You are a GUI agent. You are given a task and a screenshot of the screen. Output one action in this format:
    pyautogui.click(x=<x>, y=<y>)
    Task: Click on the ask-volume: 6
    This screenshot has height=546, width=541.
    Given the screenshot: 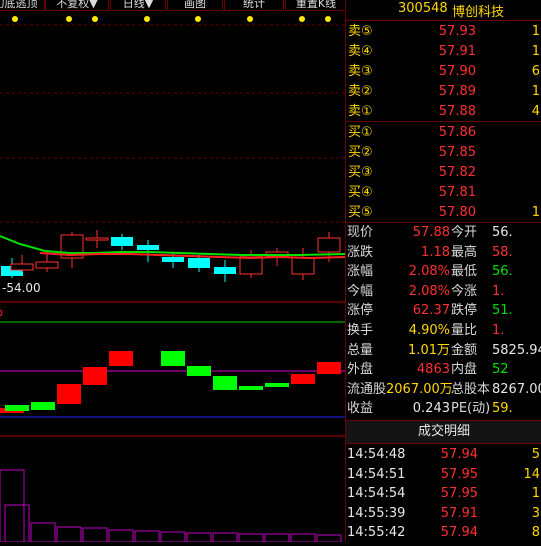 What is the action you would take?
    pyautogui.click(x=535, y=71)
    